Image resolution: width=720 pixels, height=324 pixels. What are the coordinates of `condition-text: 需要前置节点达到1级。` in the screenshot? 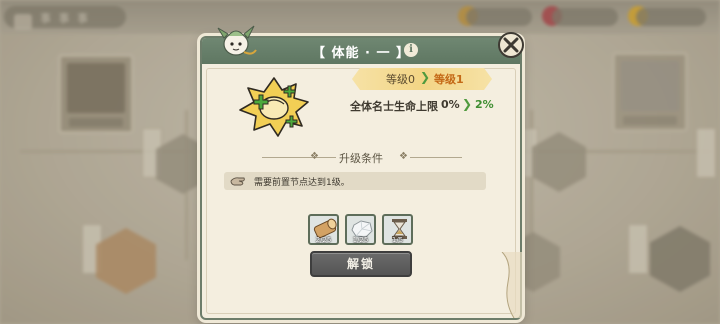 It's located at (302, 183).